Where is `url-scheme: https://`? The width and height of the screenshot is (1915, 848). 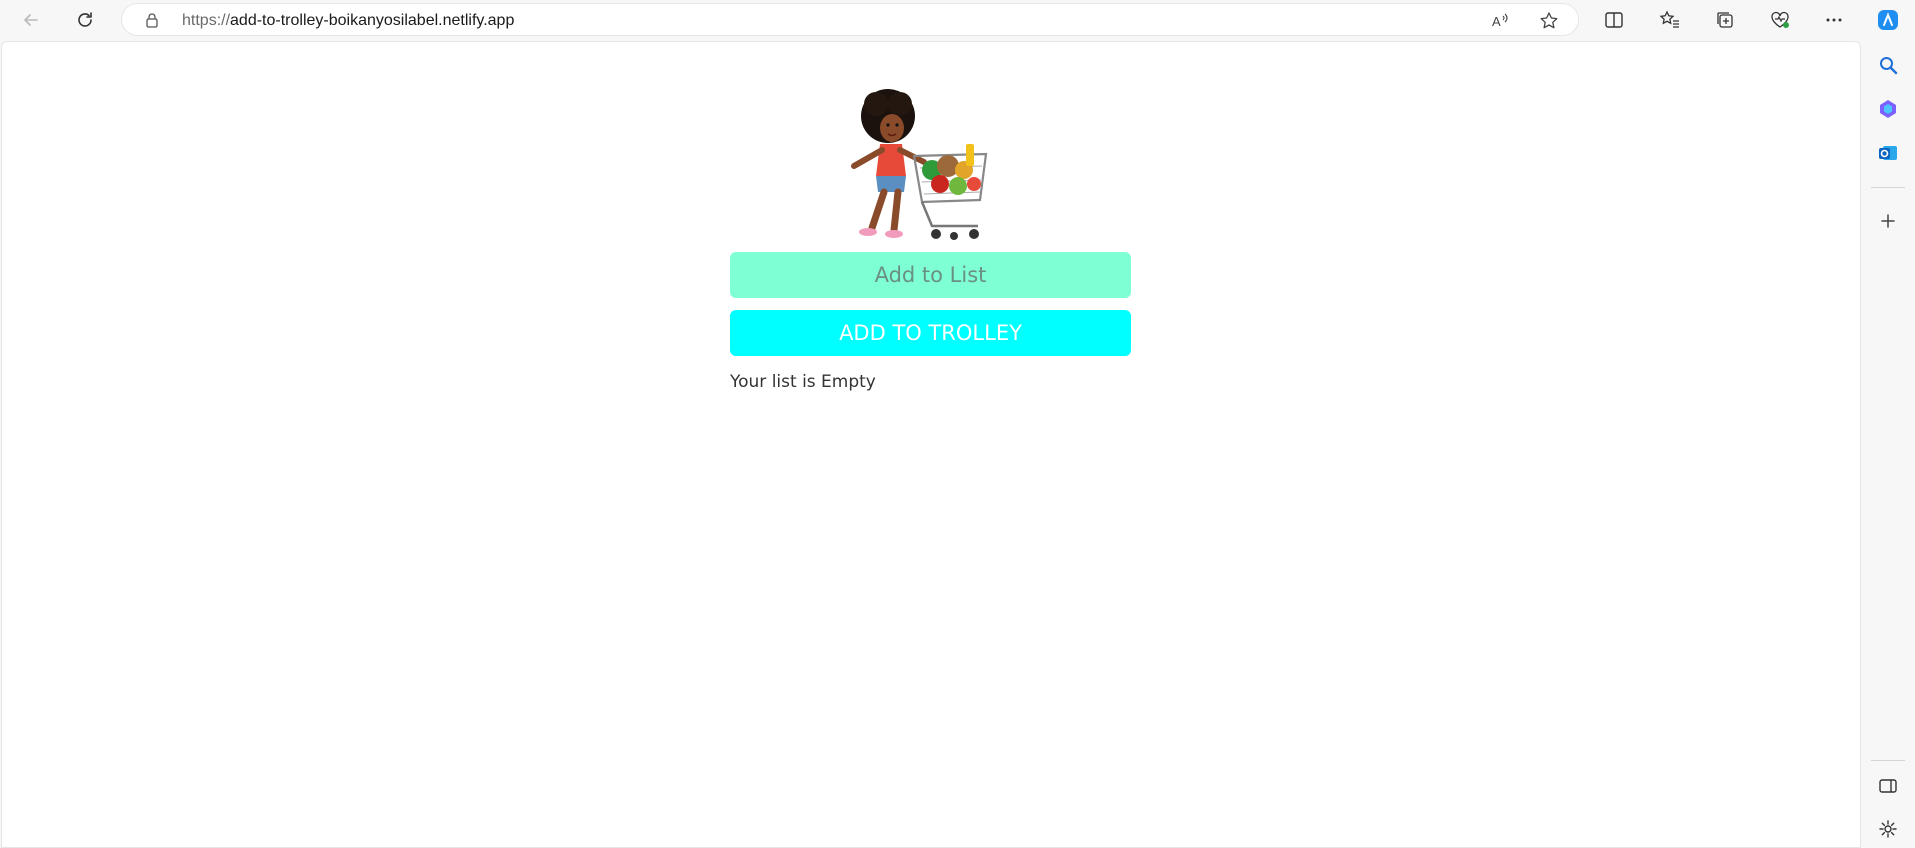 url-scheme: https:// is located at coordinates (206, 20).